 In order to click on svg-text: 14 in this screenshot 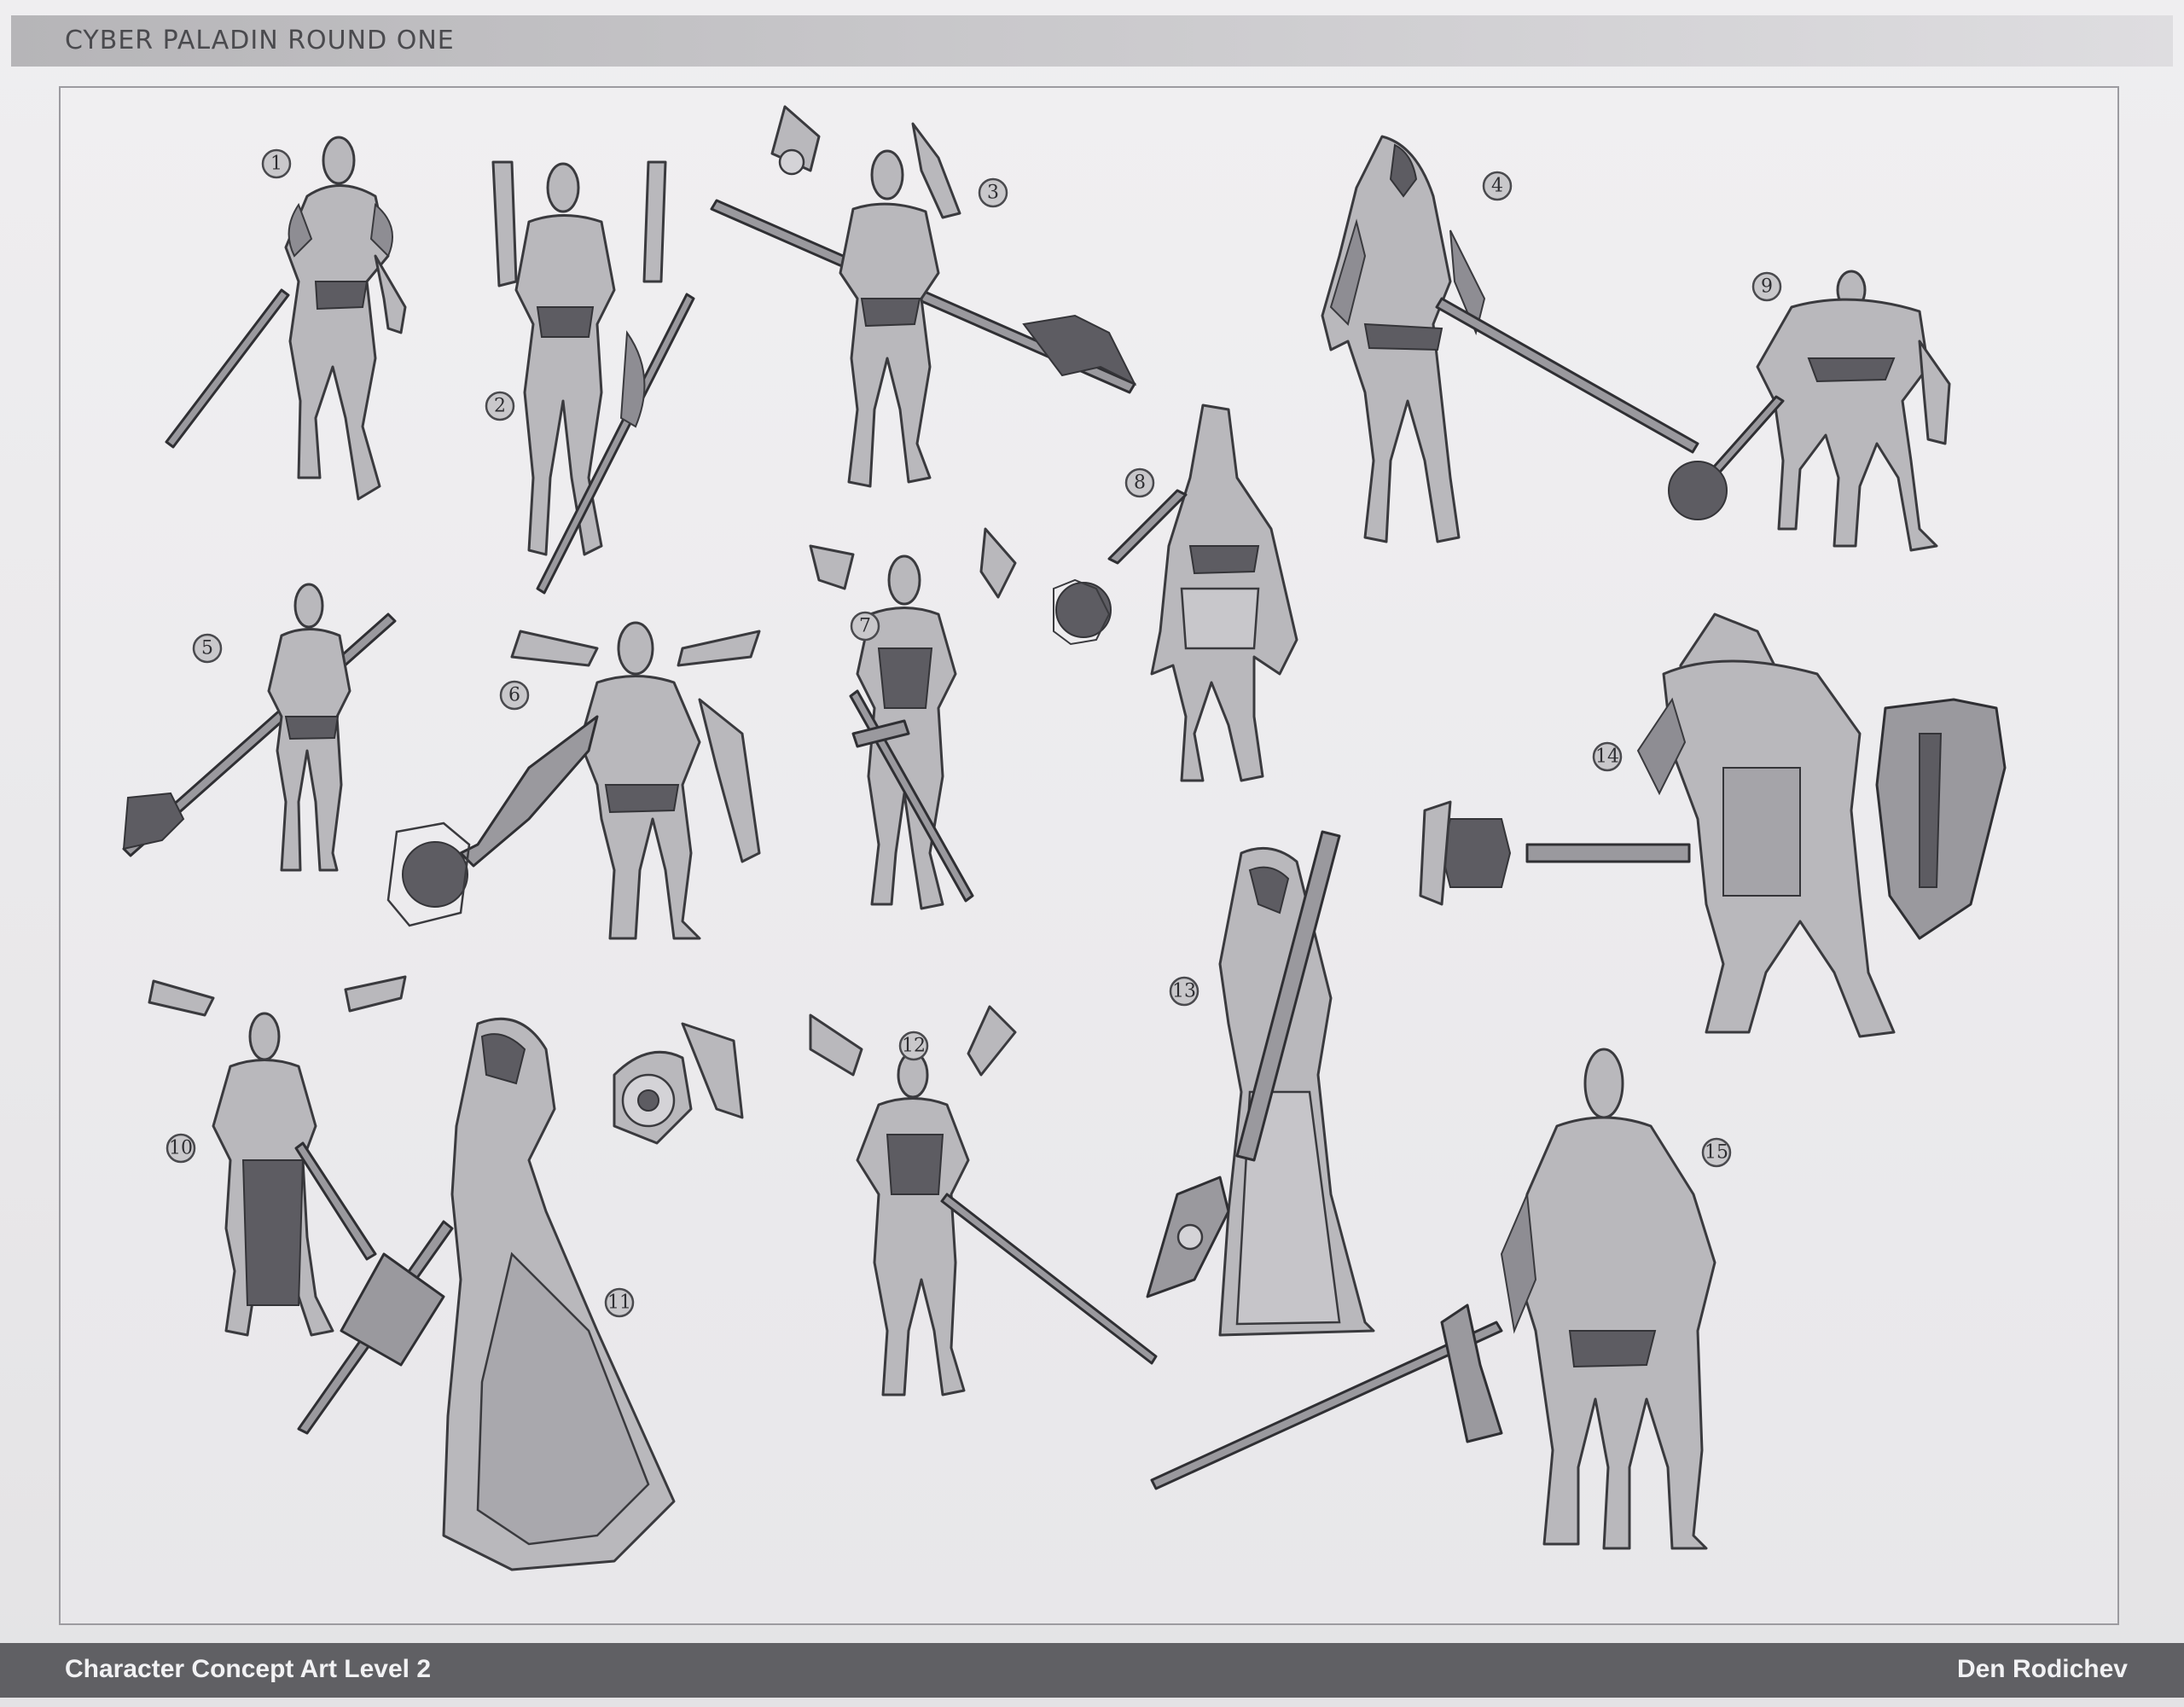, I will do `click(1607, 757)`.